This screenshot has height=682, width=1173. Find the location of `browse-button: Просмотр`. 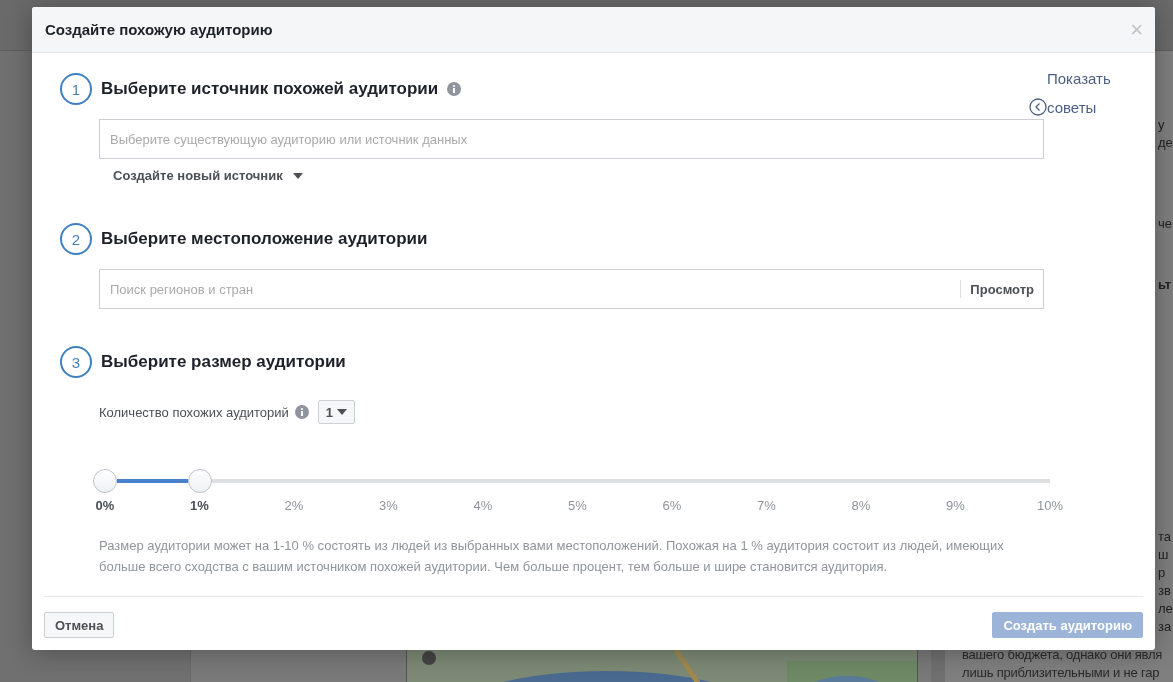

browse-button: Просмотр is located at coordinates (1001, 289).